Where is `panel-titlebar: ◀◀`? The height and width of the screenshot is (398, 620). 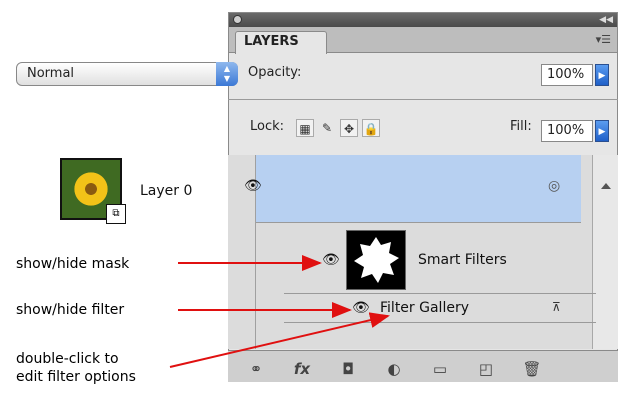 panel-titlebar: ◀◀ is located at coordinates (423, 20).